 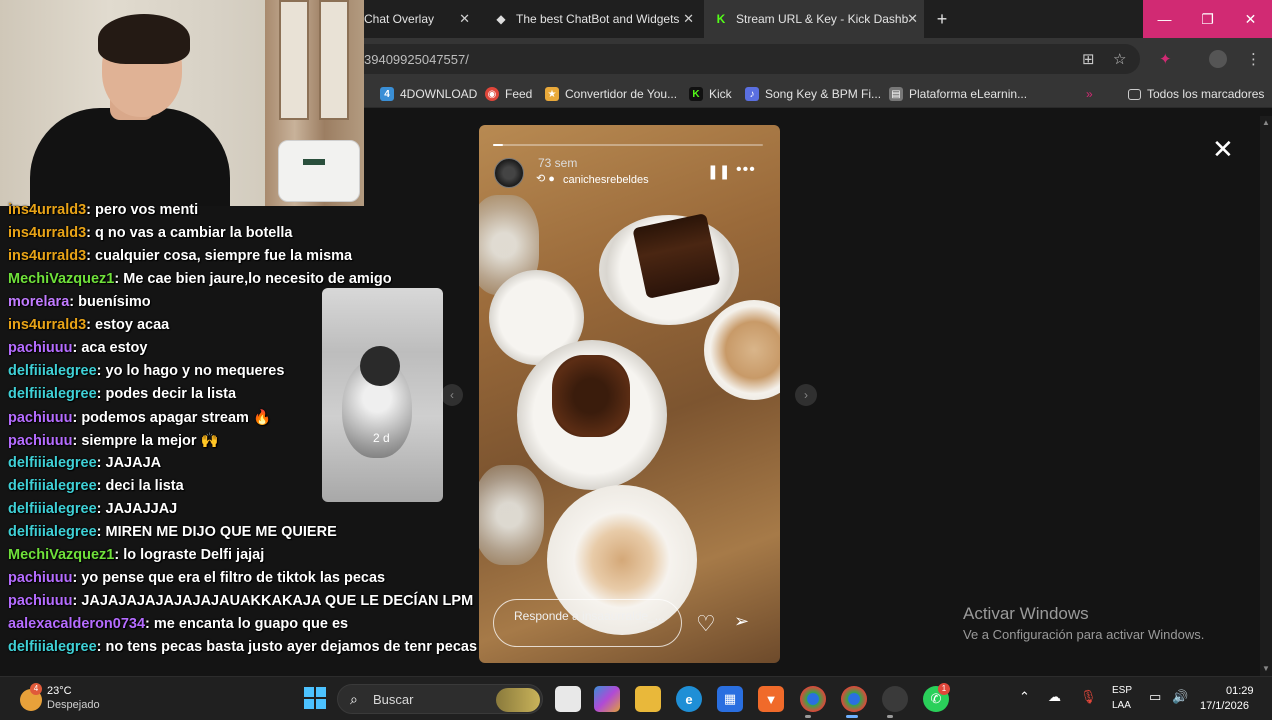 I want to click on chat-message: ins4urrald3: pero vos menti, so click(x=103, y=210).